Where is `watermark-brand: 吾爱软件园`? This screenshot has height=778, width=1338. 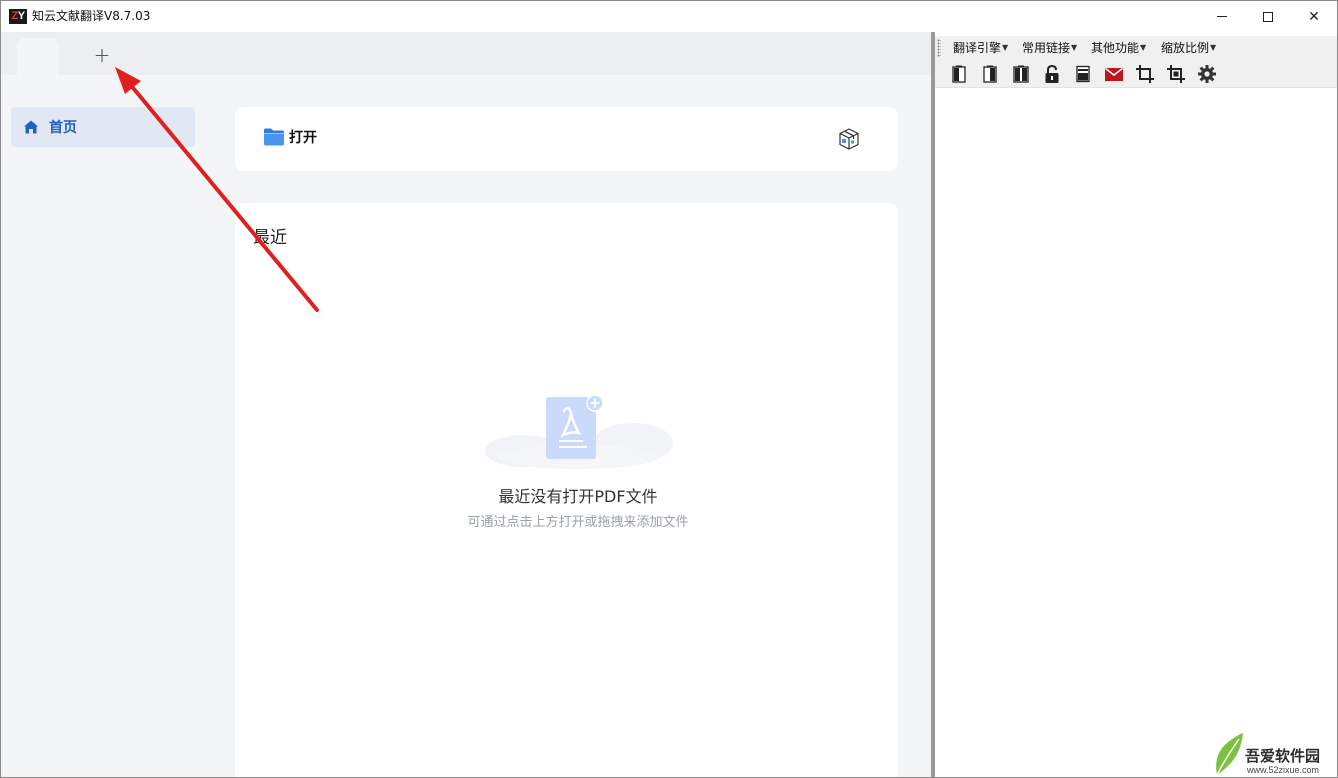 watermark-brand: 吾爱软件园 is located at coordinates (1283, 756).